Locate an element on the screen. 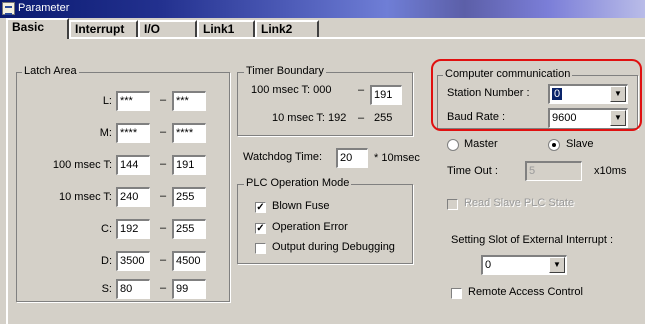 Image resolution: width=645 pixels, height=324 pixels. latch-c-label: C: is located at coordinates (106, 229).